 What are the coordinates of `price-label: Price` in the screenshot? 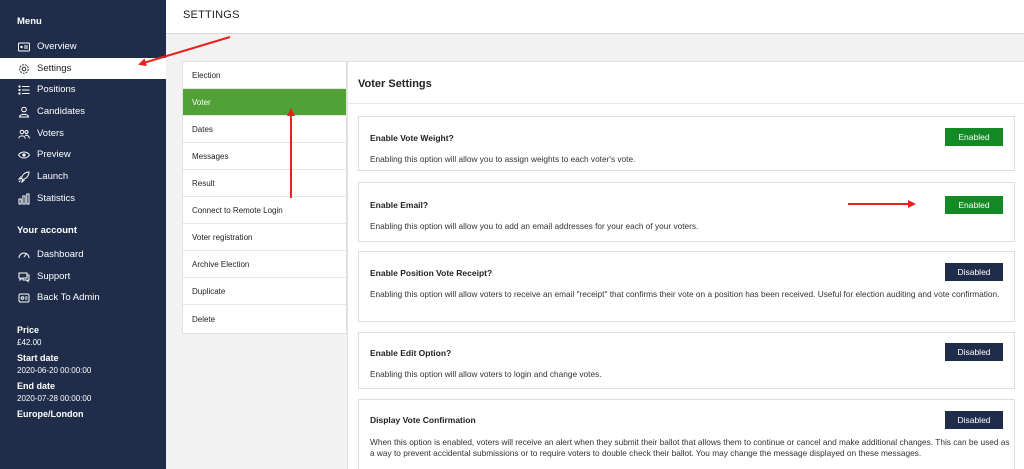 It's located at (28, 330).